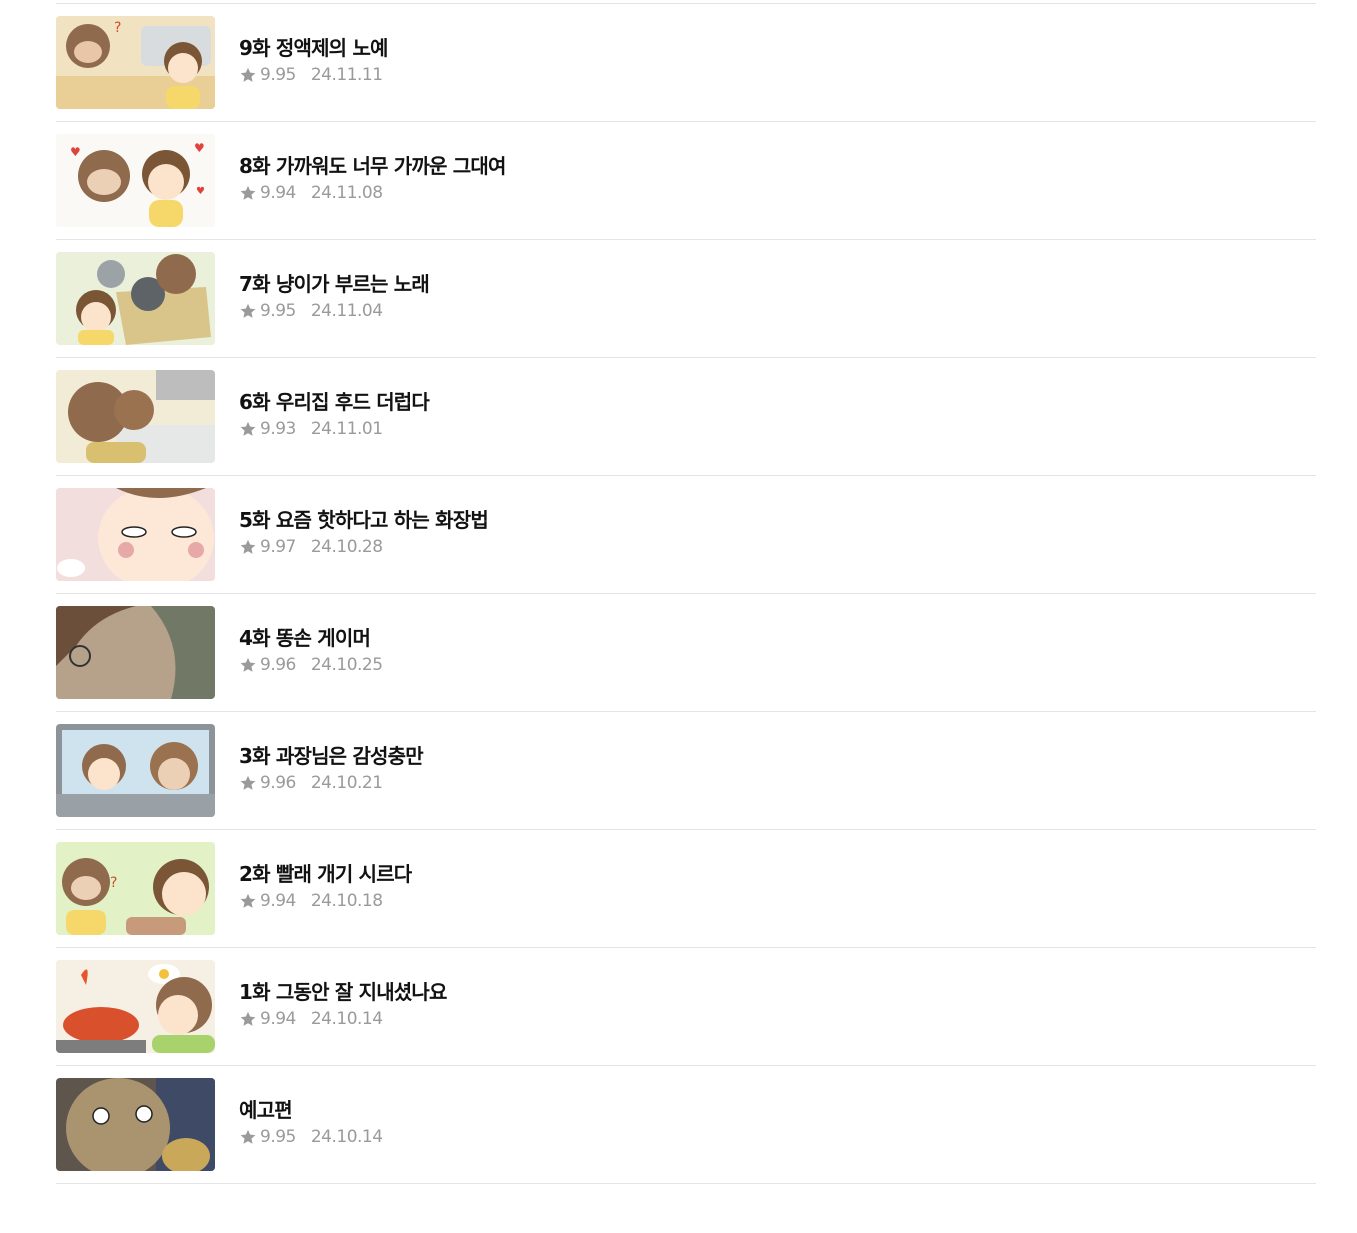  What do you see at coordinates (364, 520) in the screenshot?
I see `episode-title: 5화 요즘 핫하다고 하는 화장법` at bounding box center [364, 520].